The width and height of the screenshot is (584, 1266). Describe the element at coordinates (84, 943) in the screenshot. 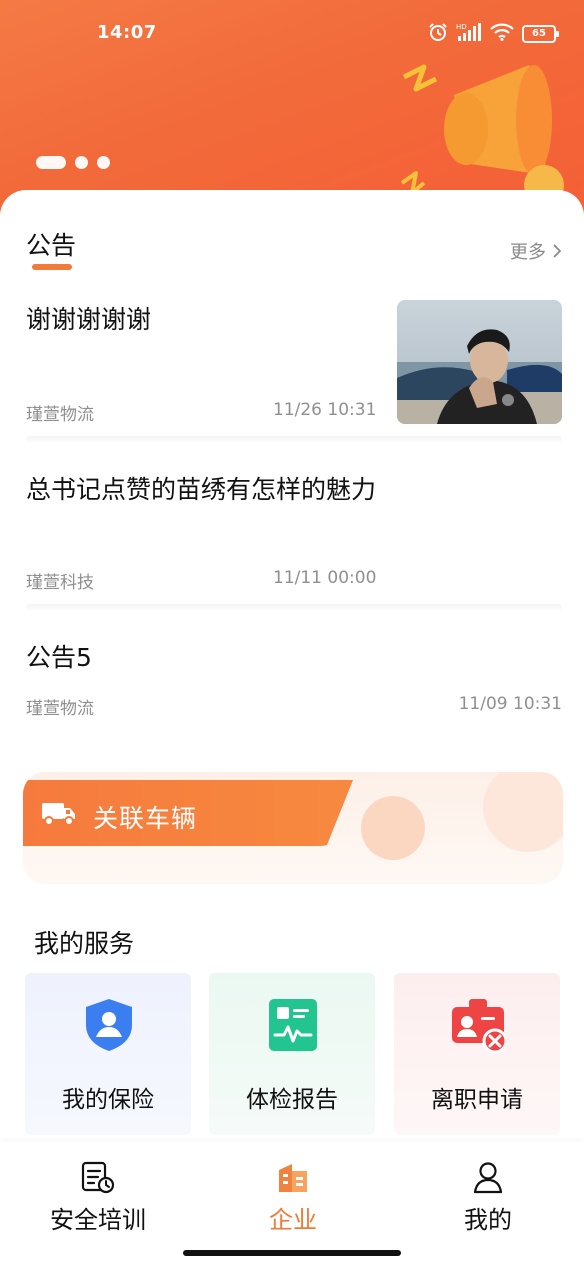

I see `services-title: 我的服务` at that location.